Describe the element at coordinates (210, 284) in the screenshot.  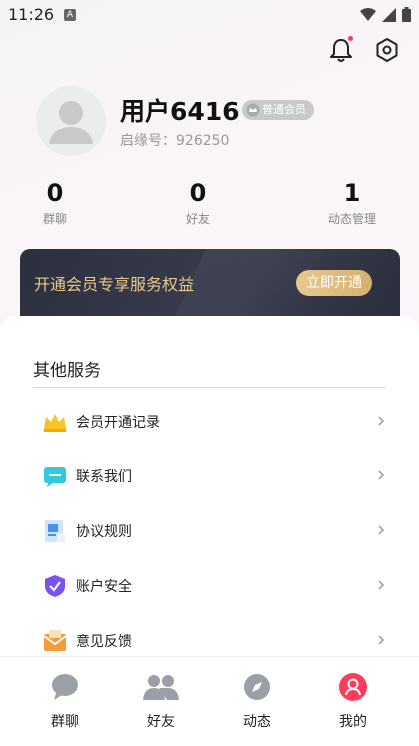
I see `vip-banner: 开通会员专享服务权益 立即开通` at that location.